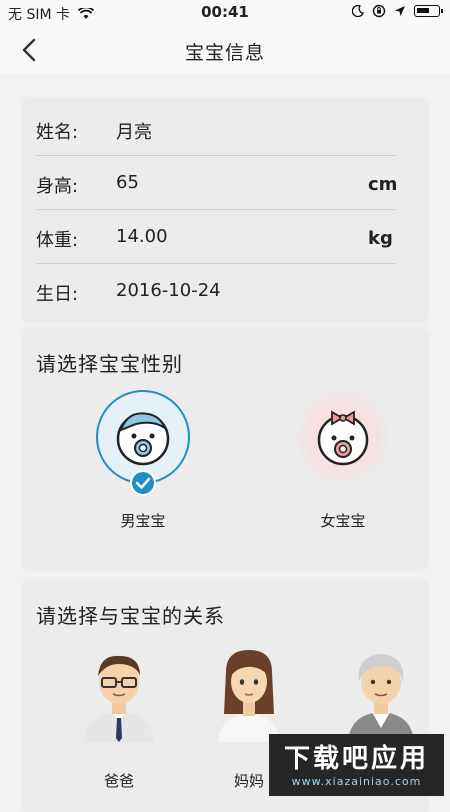 This screenshot has width=450, height=812. I want to click on girl-label: 女宝宝, so click(343, 521).